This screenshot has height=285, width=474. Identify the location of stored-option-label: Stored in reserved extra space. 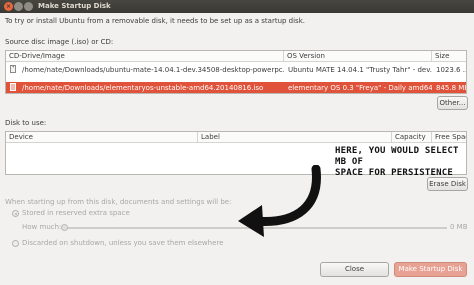
(76, 213).